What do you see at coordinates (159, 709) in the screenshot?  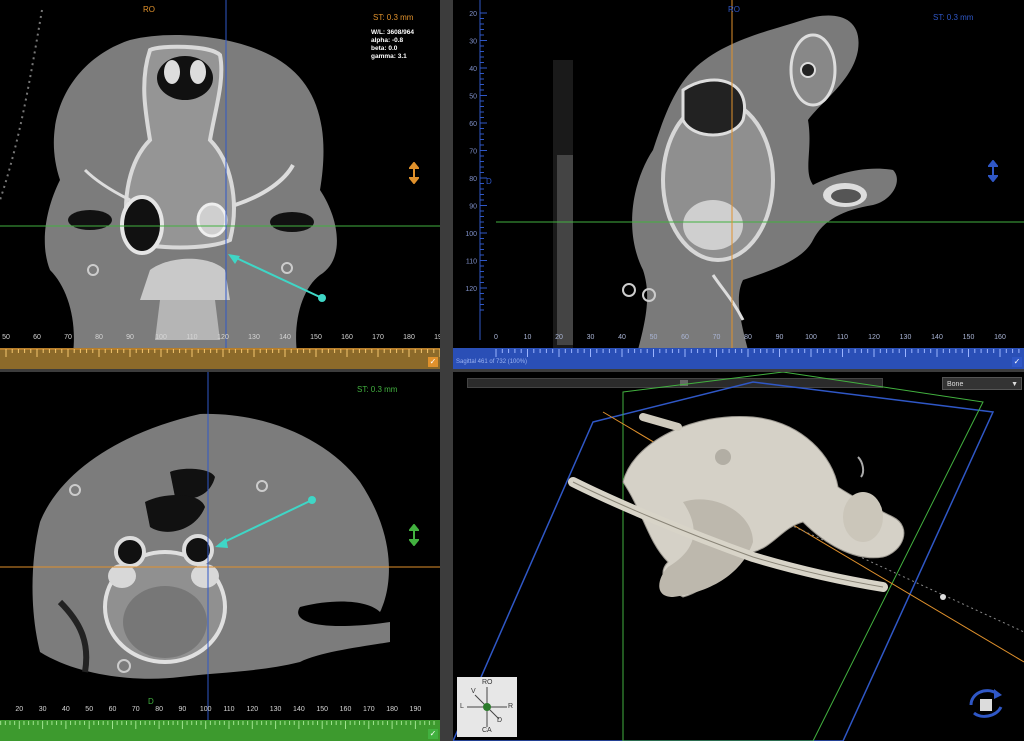 I see `axial-ruler-tick-label: 80` at bounding box center [159, 709].